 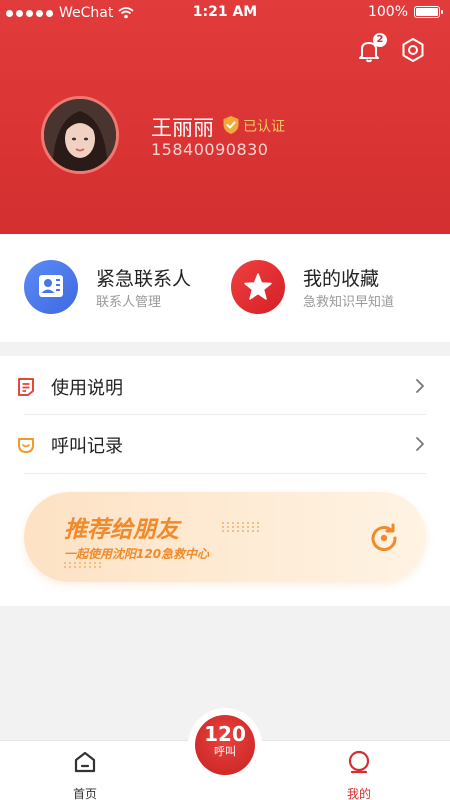 I want to click on call-record-icon, so click(x=26, y=445).